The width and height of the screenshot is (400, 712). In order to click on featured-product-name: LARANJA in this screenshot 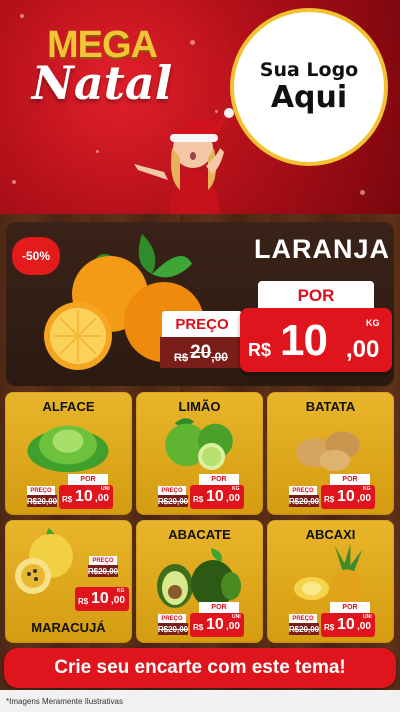, I will do `click(321, 249)`.